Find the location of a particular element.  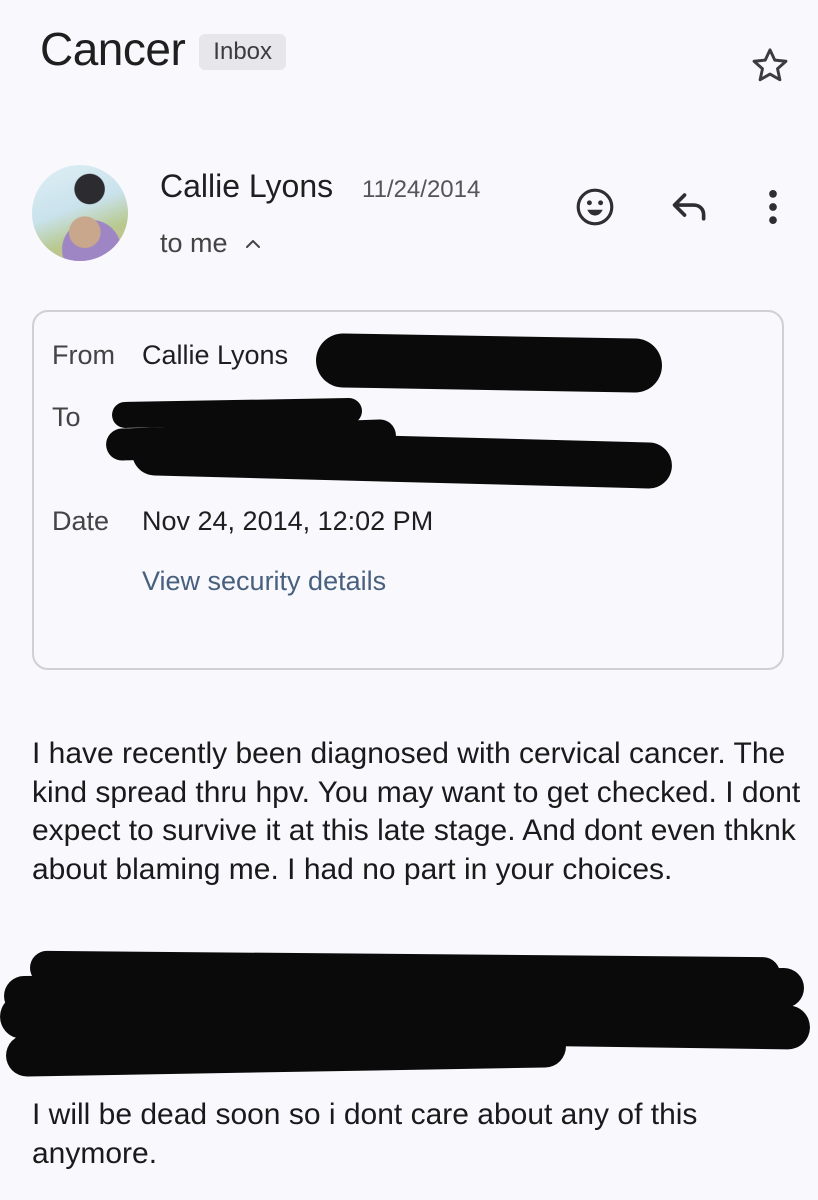

email-subject: Cancer is located at coordinates (113, 49).